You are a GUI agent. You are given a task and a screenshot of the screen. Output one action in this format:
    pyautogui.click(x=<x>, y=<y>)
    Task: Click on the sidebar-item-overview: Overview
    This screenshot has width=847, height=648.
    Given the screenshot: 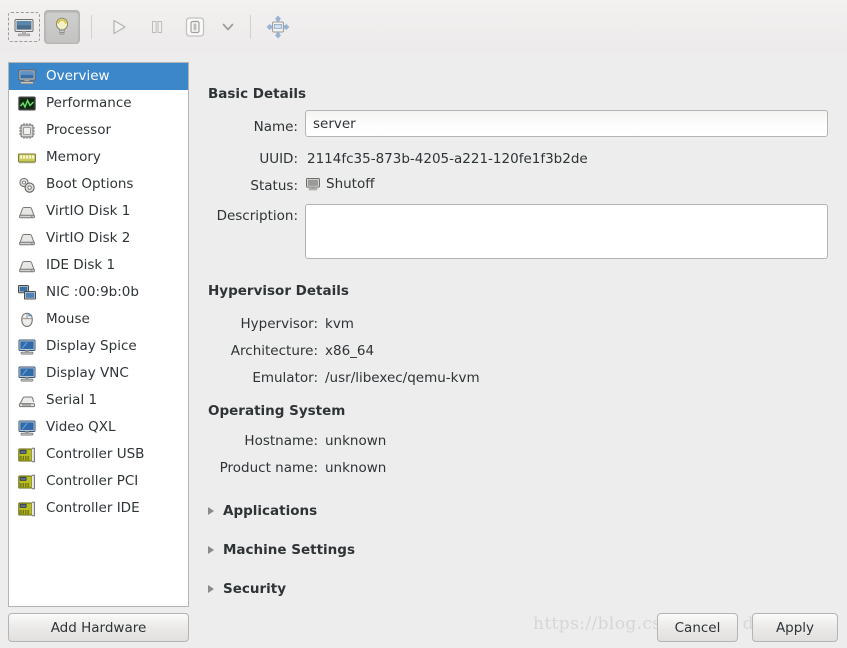 What is the action you would take?
    pyautogui.click(x=98, y=76)
    